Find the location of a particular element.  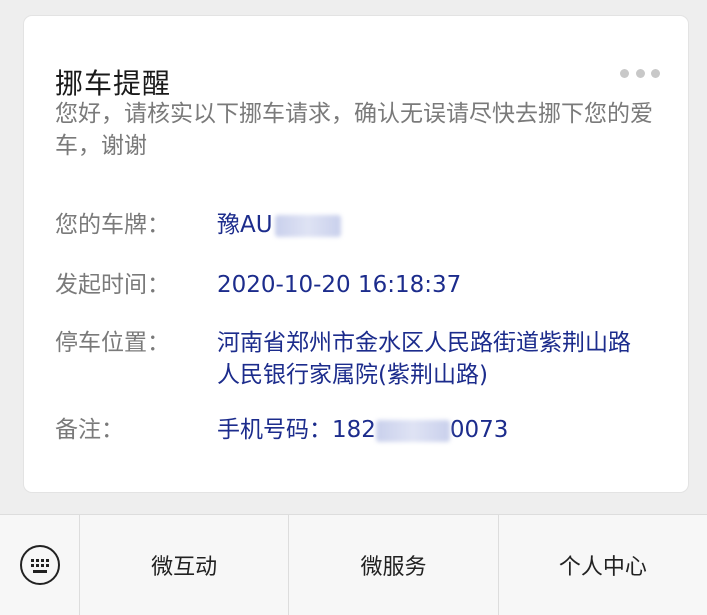

menu-item-services: 微服务 is located at coordinates (394, 565).